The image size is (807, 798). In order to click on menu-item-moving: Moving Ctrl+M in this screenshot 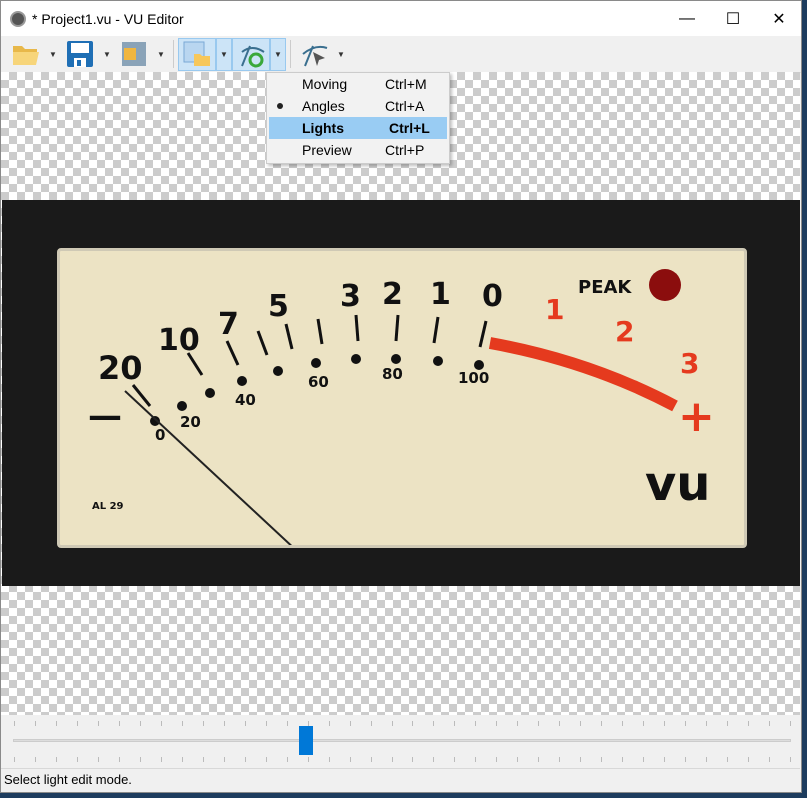, I will do `click(358, 84)`.